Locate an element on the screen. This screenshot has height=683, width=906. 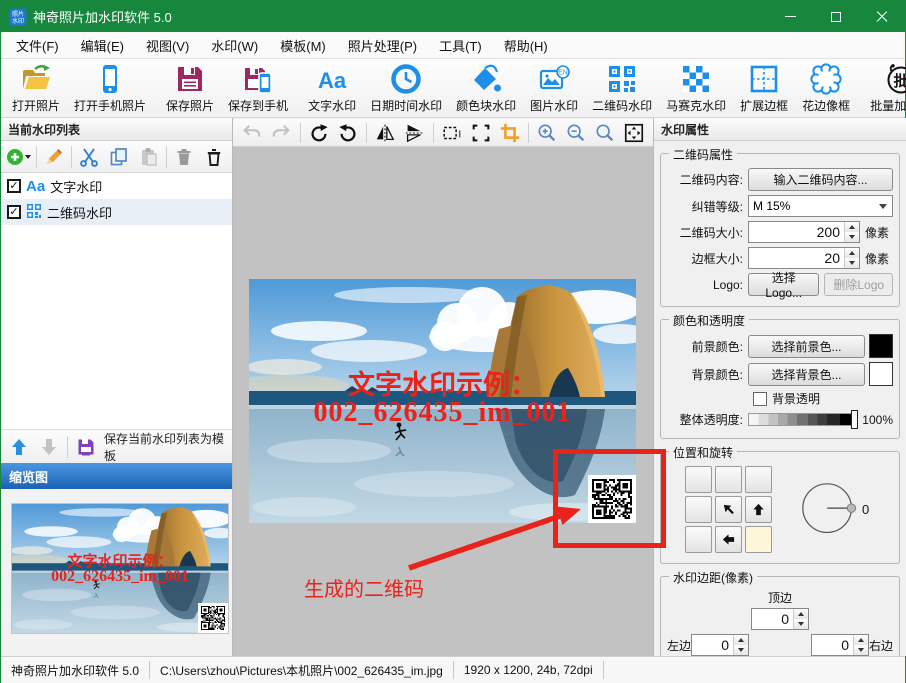
menu-watermark: 水印(W) is located at coordinates (234, 45).